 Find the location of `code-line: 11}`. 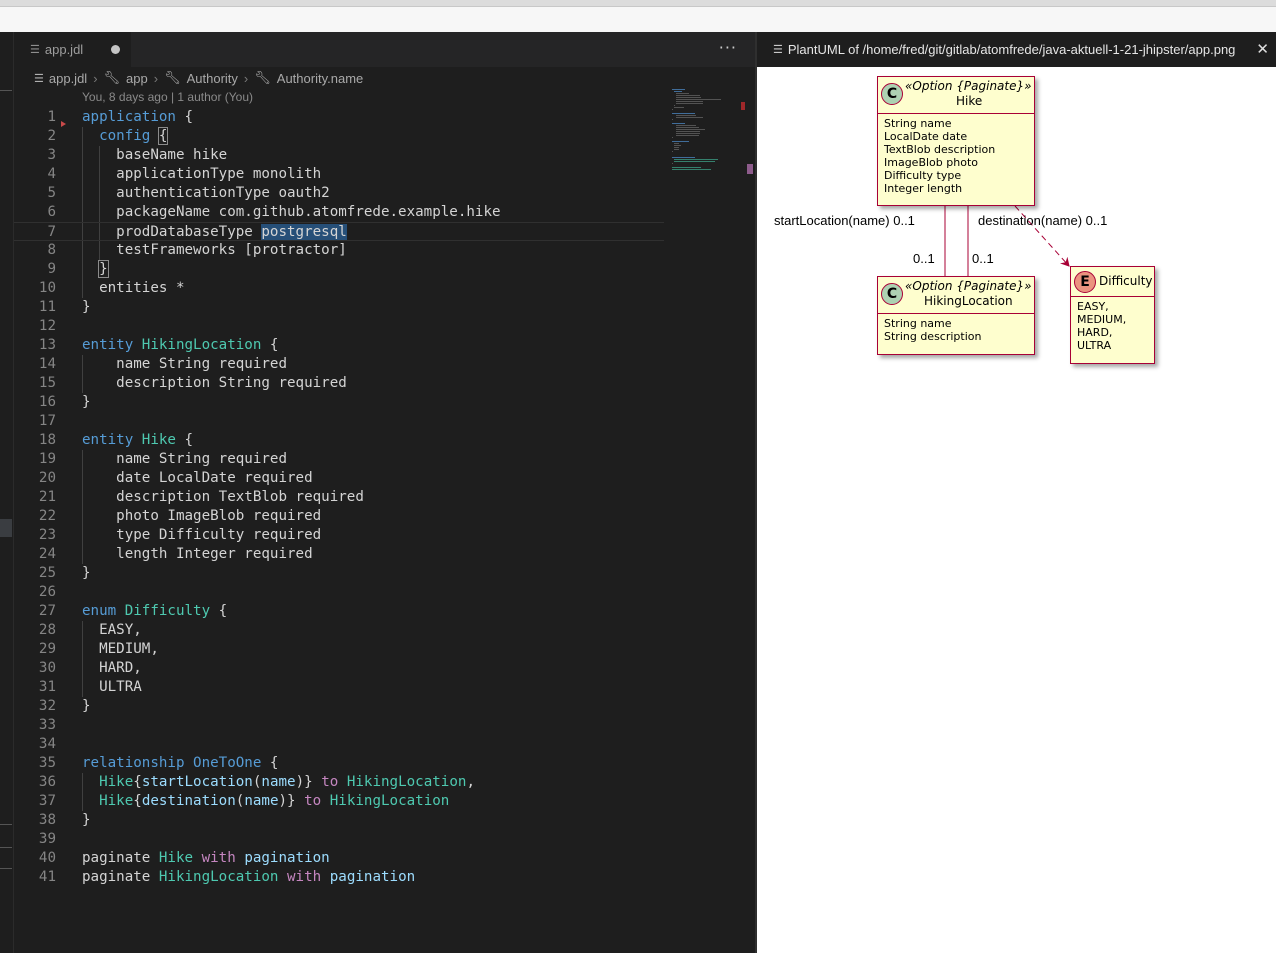

code-line: 11} is located at coordinates (339, 307).